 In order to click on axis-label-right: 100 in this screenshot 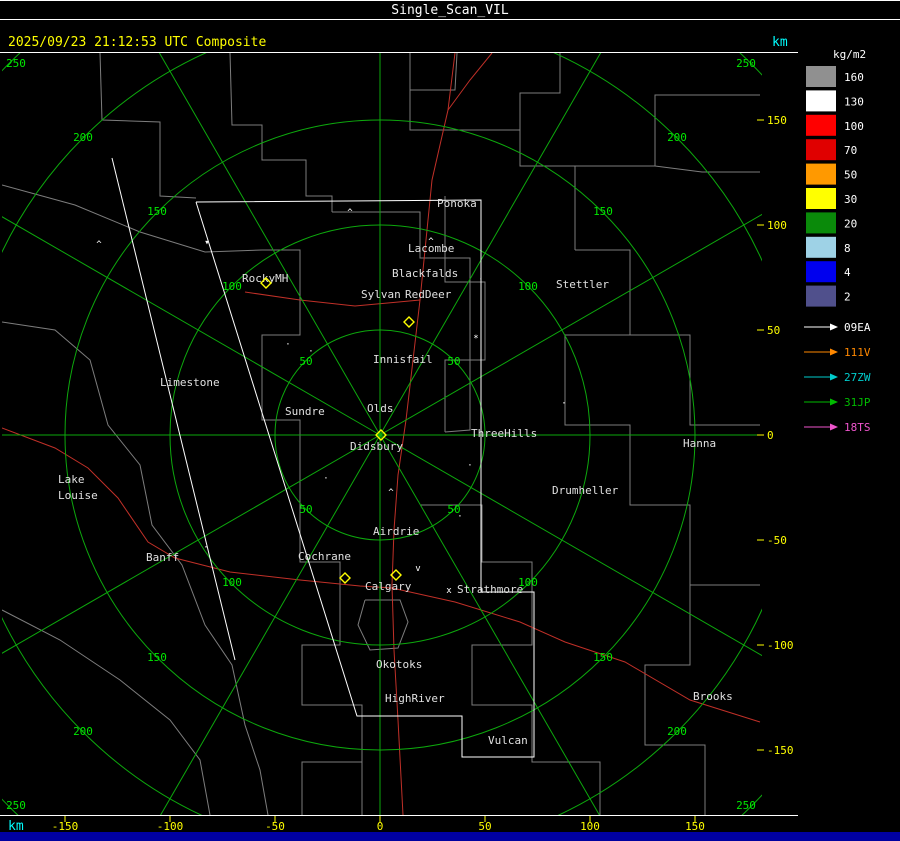, I will do `click(777, 225)`.